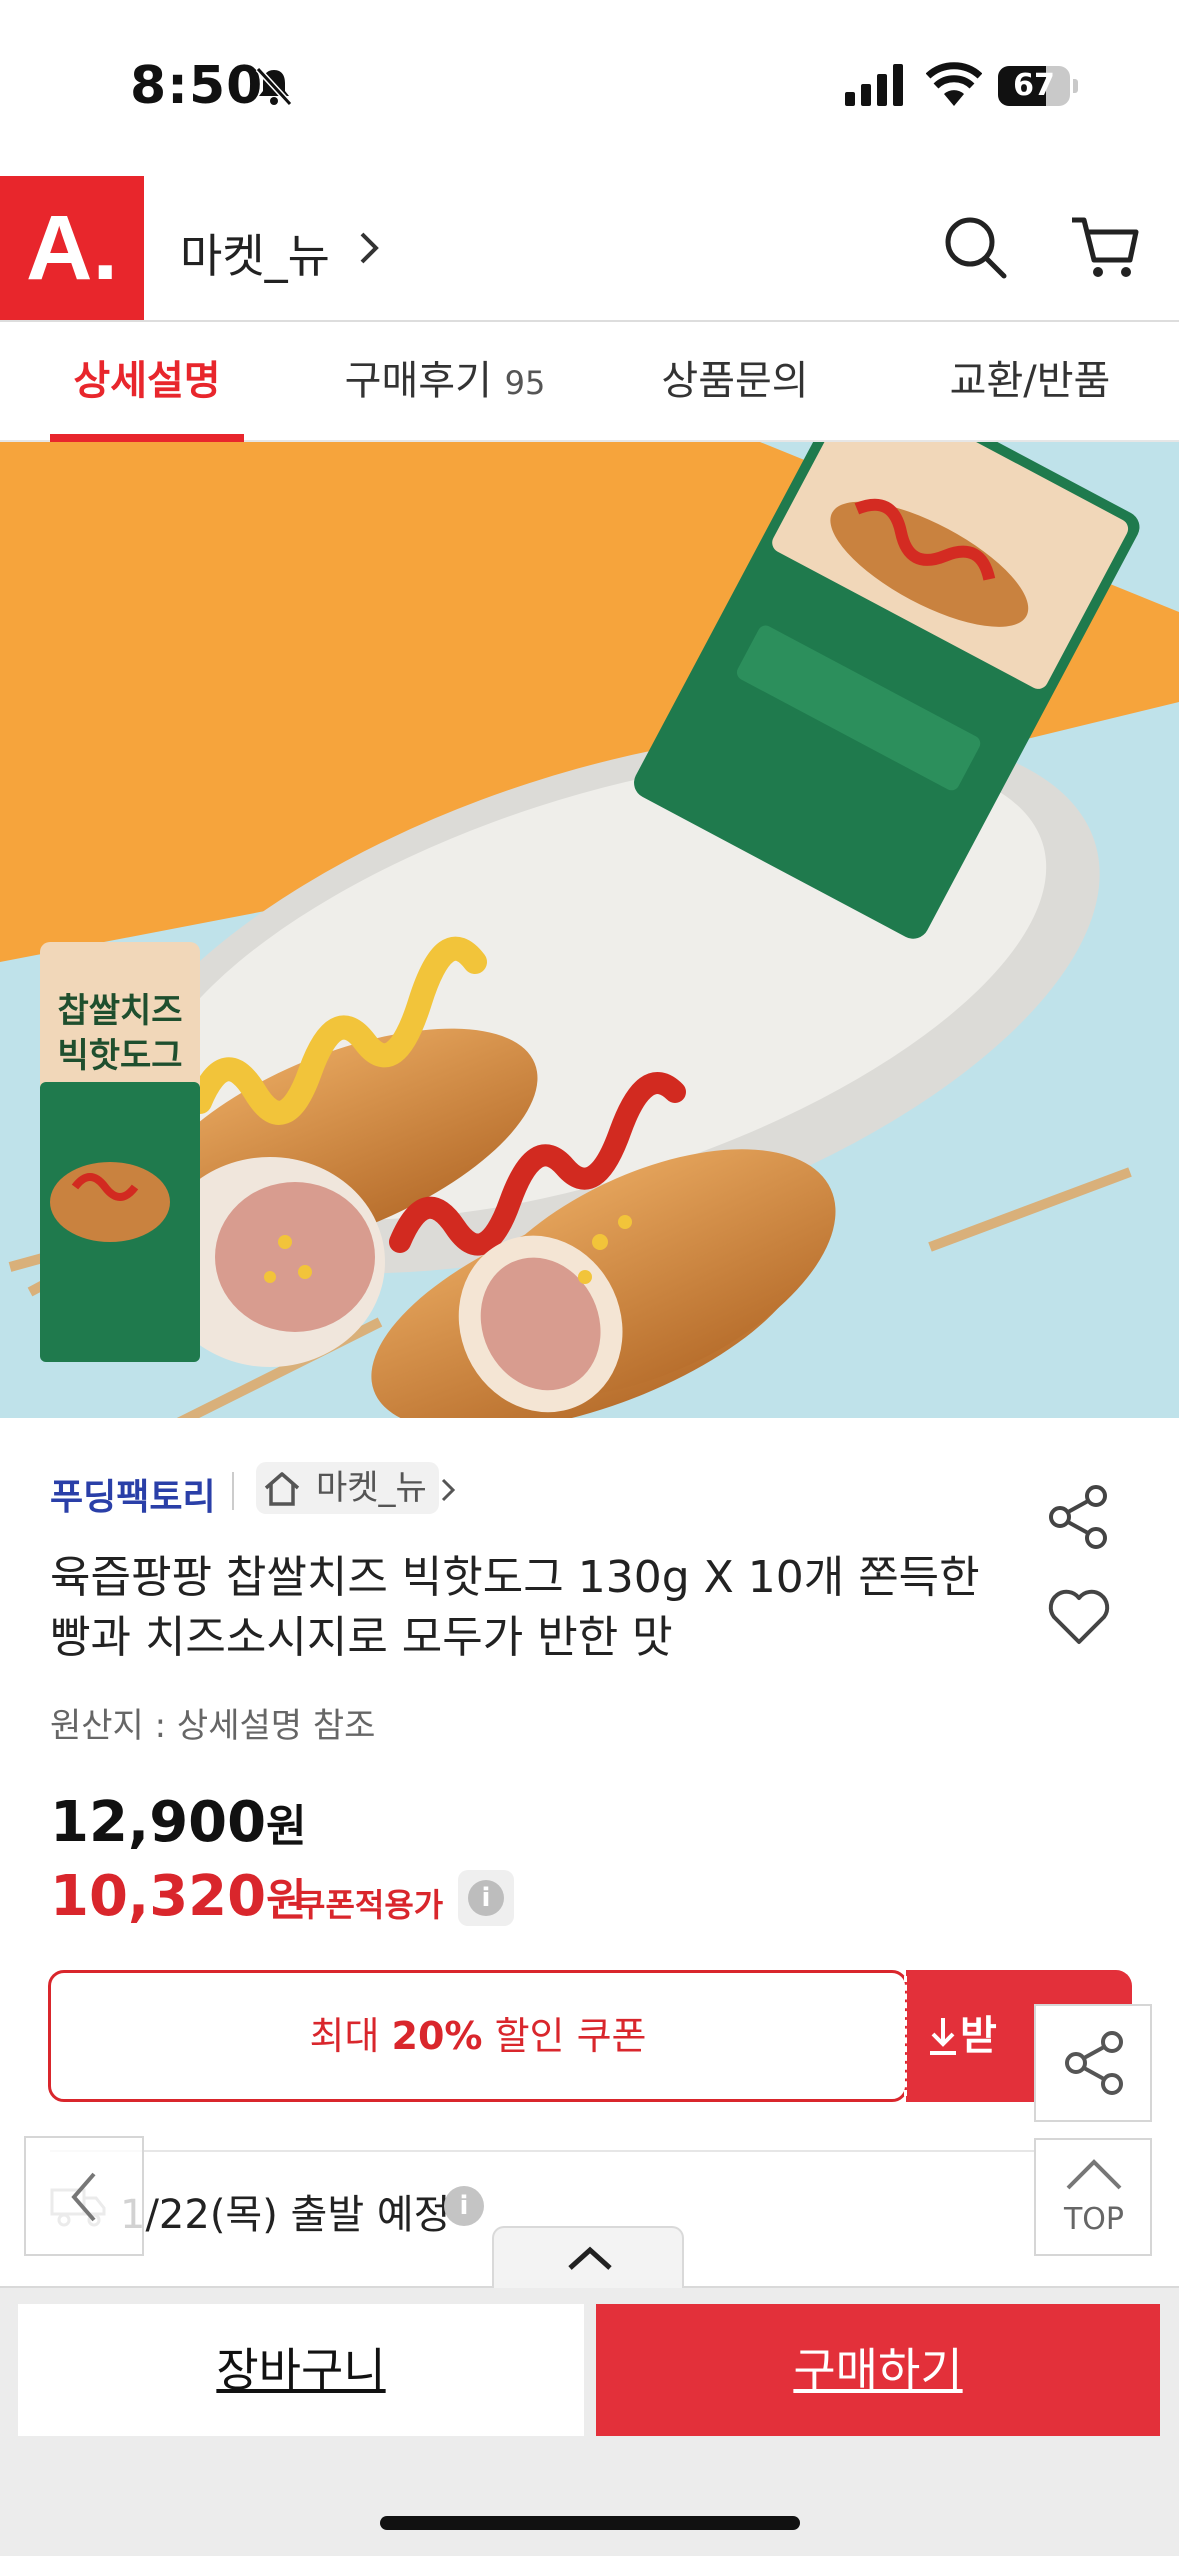 This screenshot has height=2556, width=1179. What do you see at coordinates (1034, 85) in the screenshot?
I see `battery-percent: 67` at bounding box center [1034, 85].